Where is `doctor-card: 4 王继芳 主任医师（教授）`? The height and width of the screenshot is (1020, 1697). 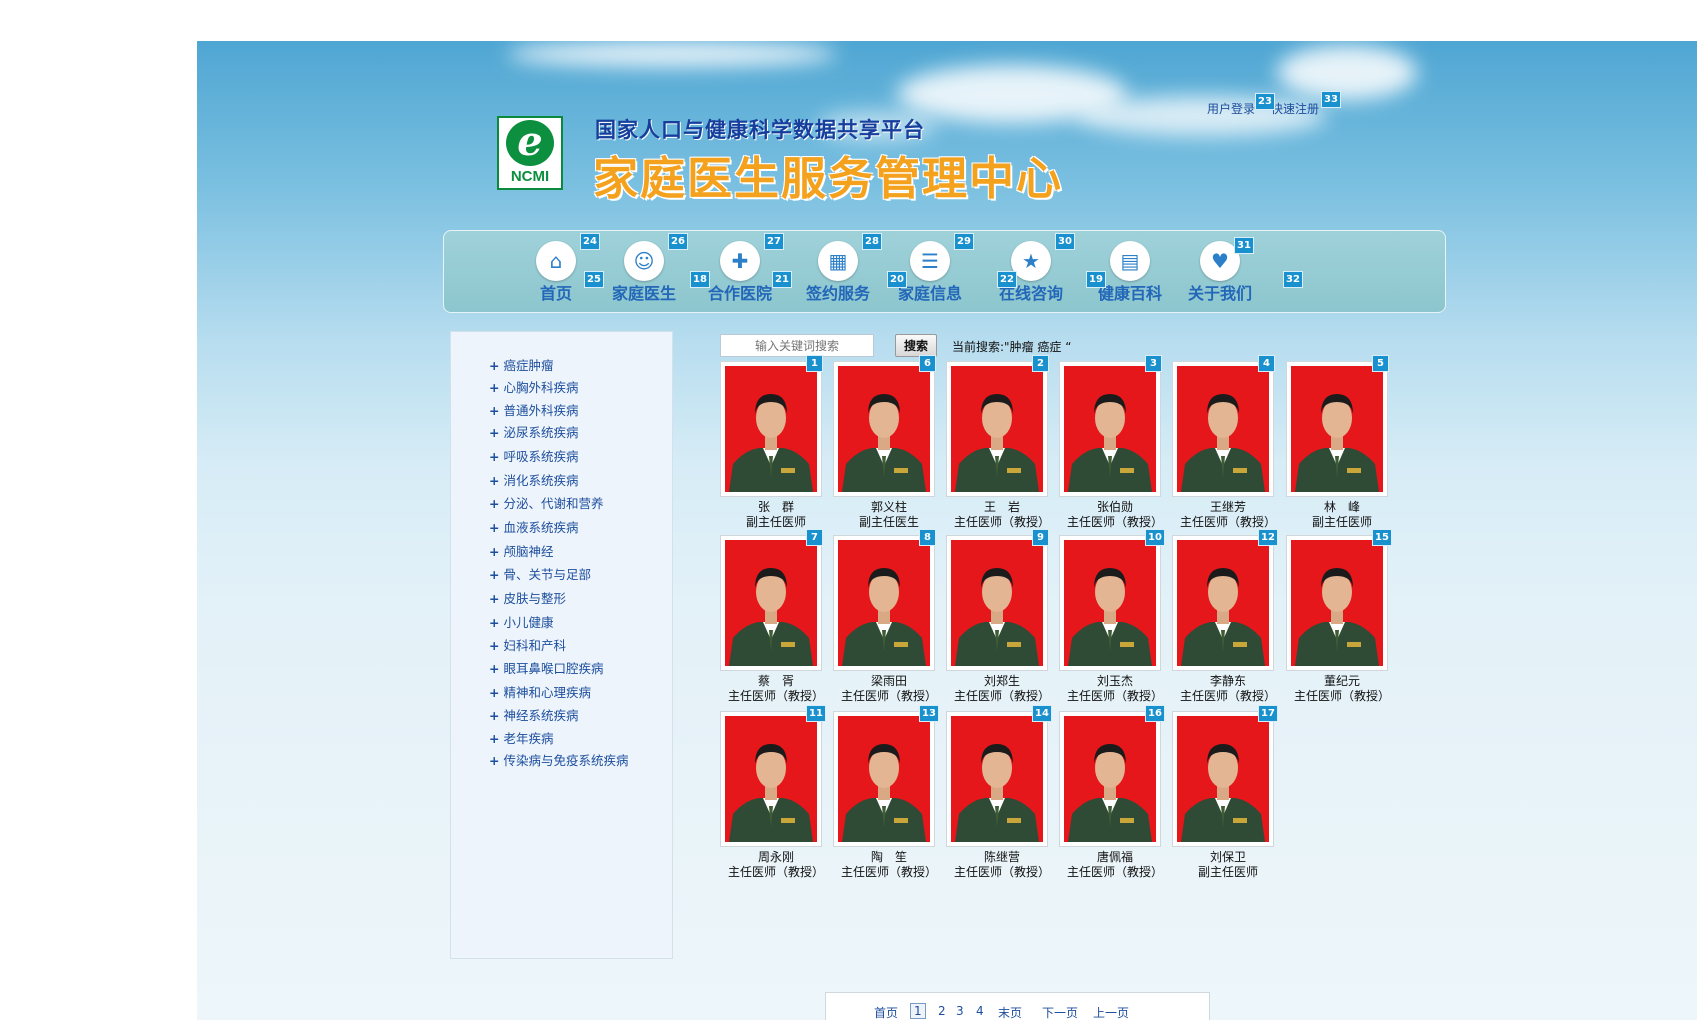 doctor-card: 4 王继芳 主任医师（教授） is located at coordinates (1224, 442).